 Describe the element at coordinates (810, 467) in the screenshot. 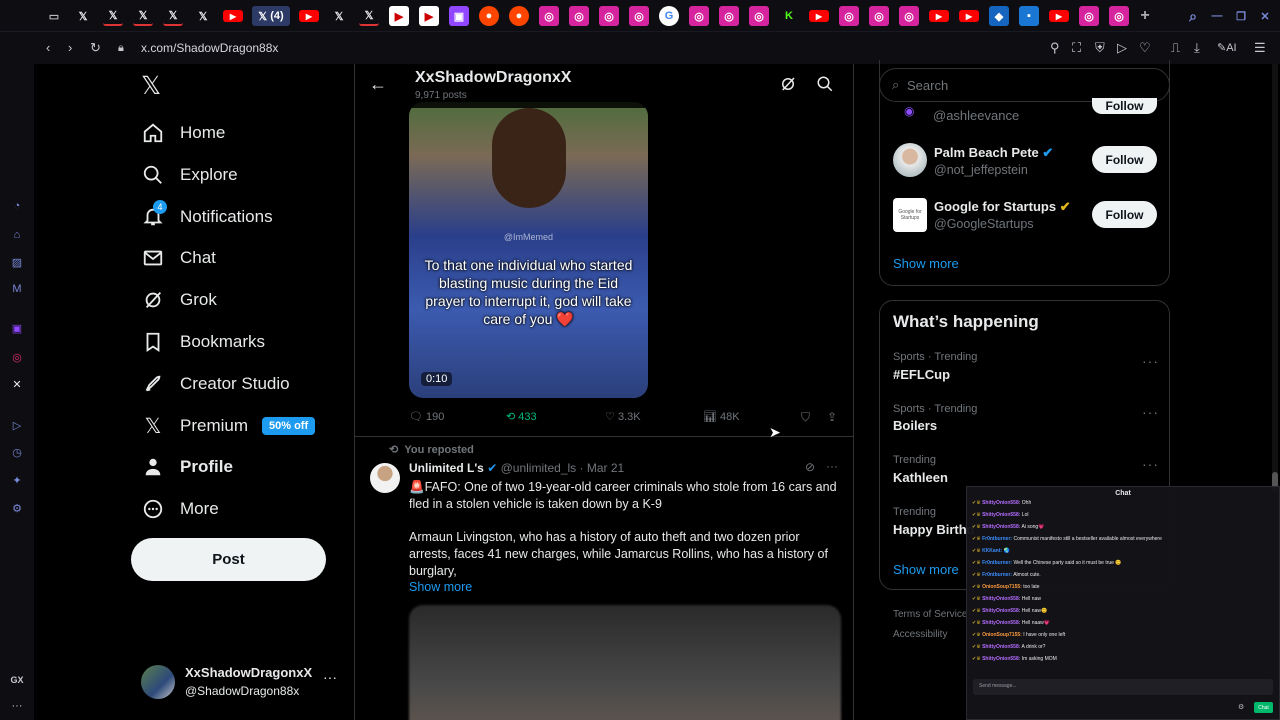

I see `grok-icon: ⊘` at that location.